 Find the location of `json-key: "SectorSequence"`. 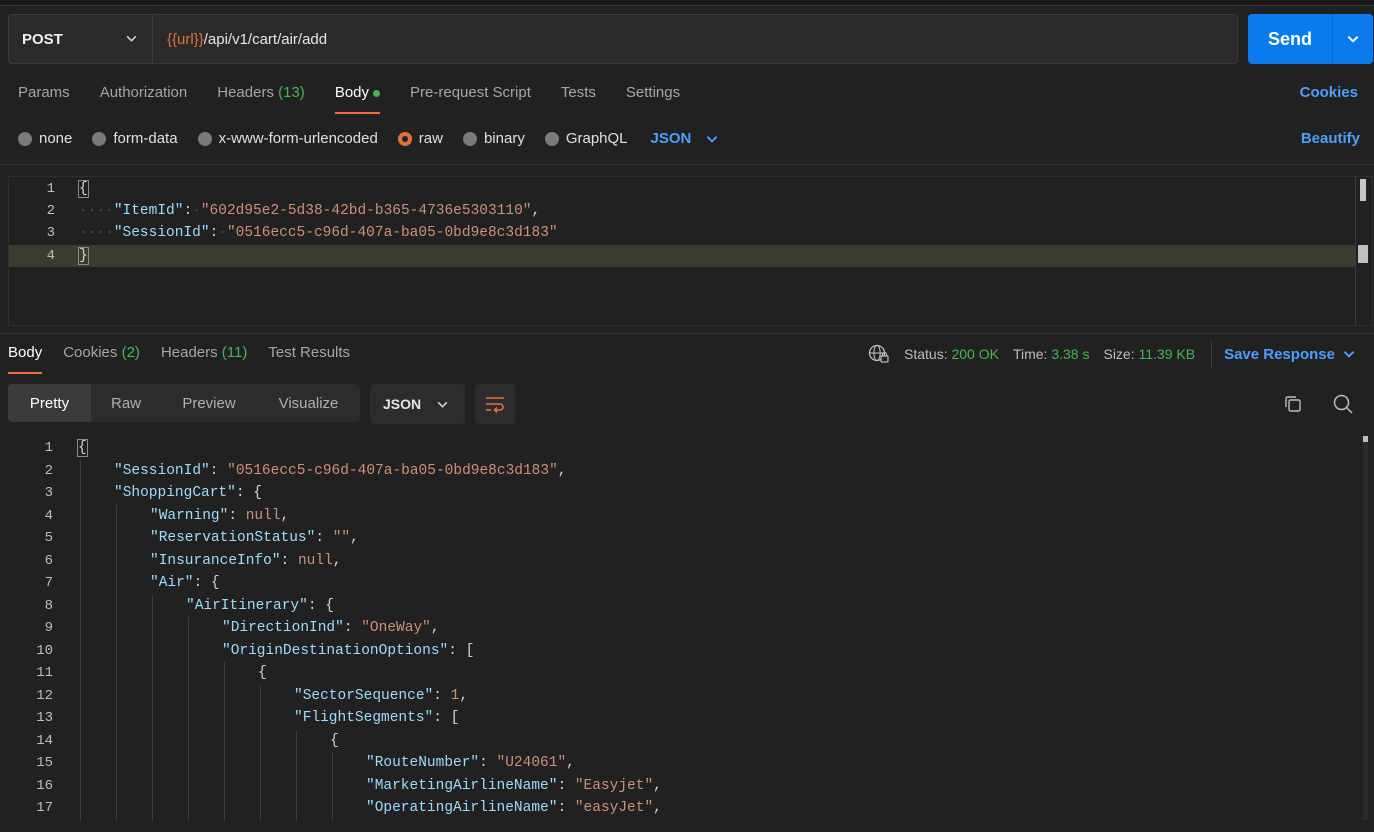

json-key: "SectorSequence" is located at coordinates (364, 695).